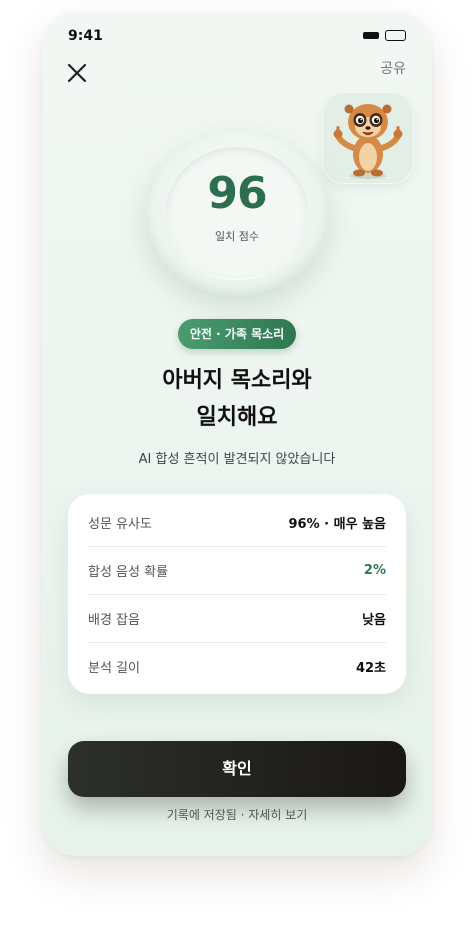 Image resolution: width=474 pixels, height=928 pixels. What do you see at coordinates (237, 380) in the screenshot?
I see `headline-line-1: 아버지 목소리와` at bounding box center [237, 380].